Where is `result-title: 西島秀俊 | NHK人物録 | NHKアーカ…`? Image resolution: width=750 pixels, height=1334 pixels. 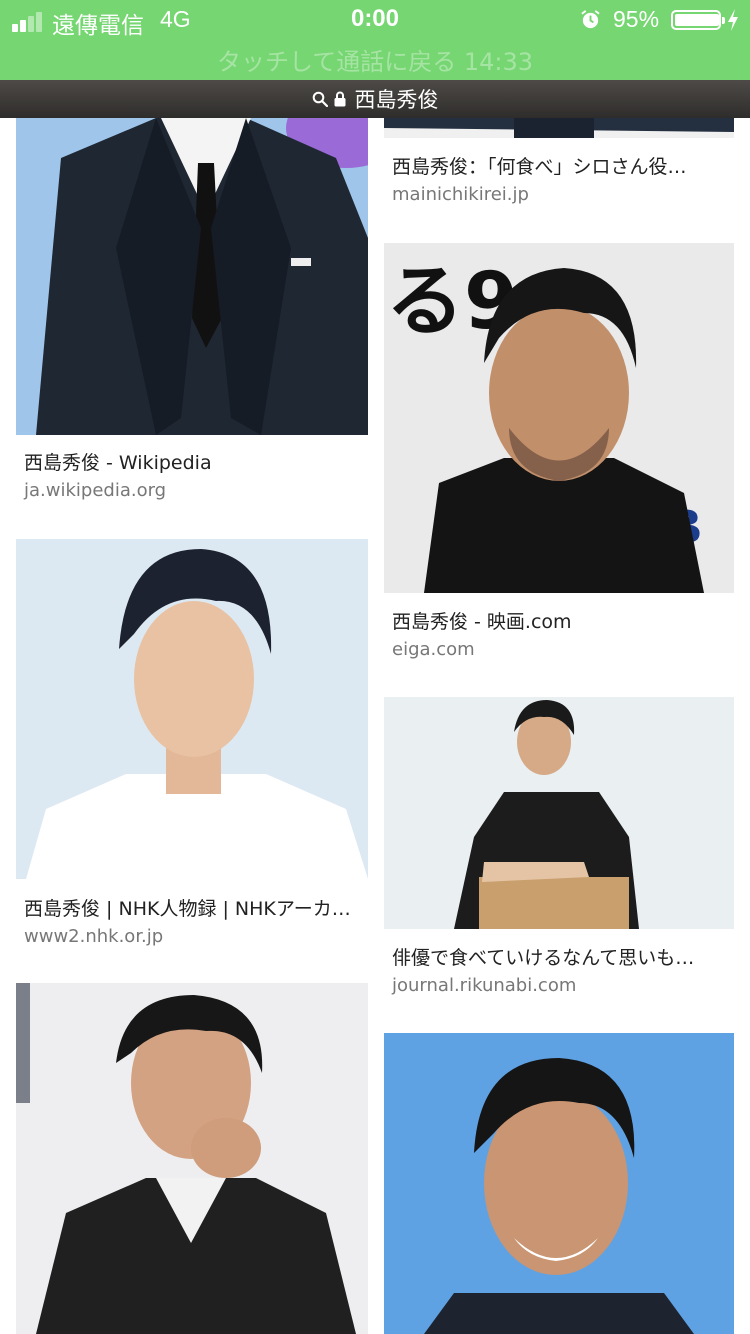 result-title: 西島秀俊 | NHK人物録 | NHKアーカ… is located at coordinates (194, 907).